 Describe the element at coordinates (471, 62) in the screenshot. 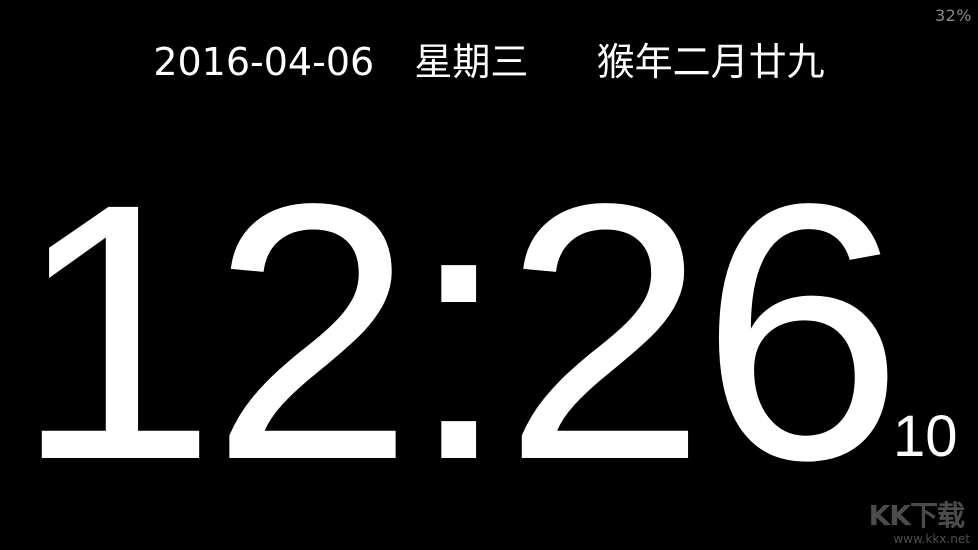

I see `weekday: 星期三` at that location.